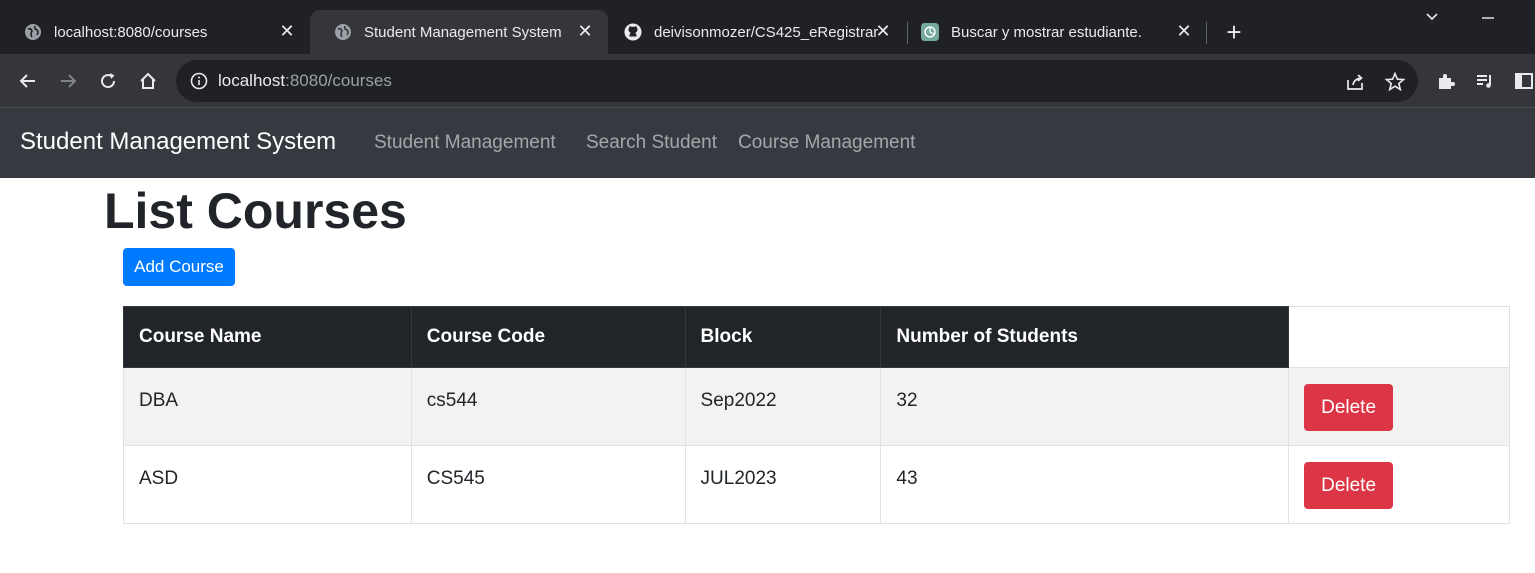 The width and height of the screenshot is (1535, 573). I want to click on cell-block: Sep2022, so click(783, 406).